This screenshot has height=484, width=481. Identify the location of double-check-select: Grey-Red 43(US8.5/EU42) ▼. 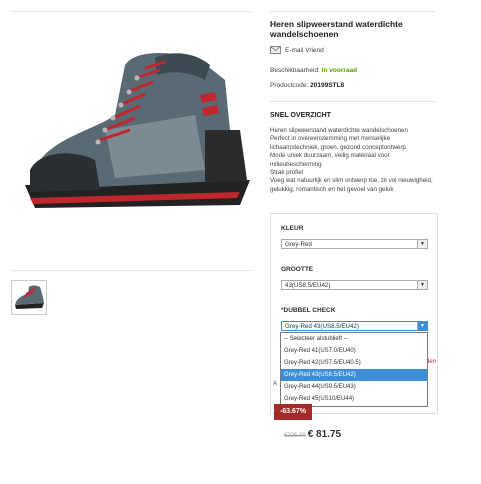
(354, 326).